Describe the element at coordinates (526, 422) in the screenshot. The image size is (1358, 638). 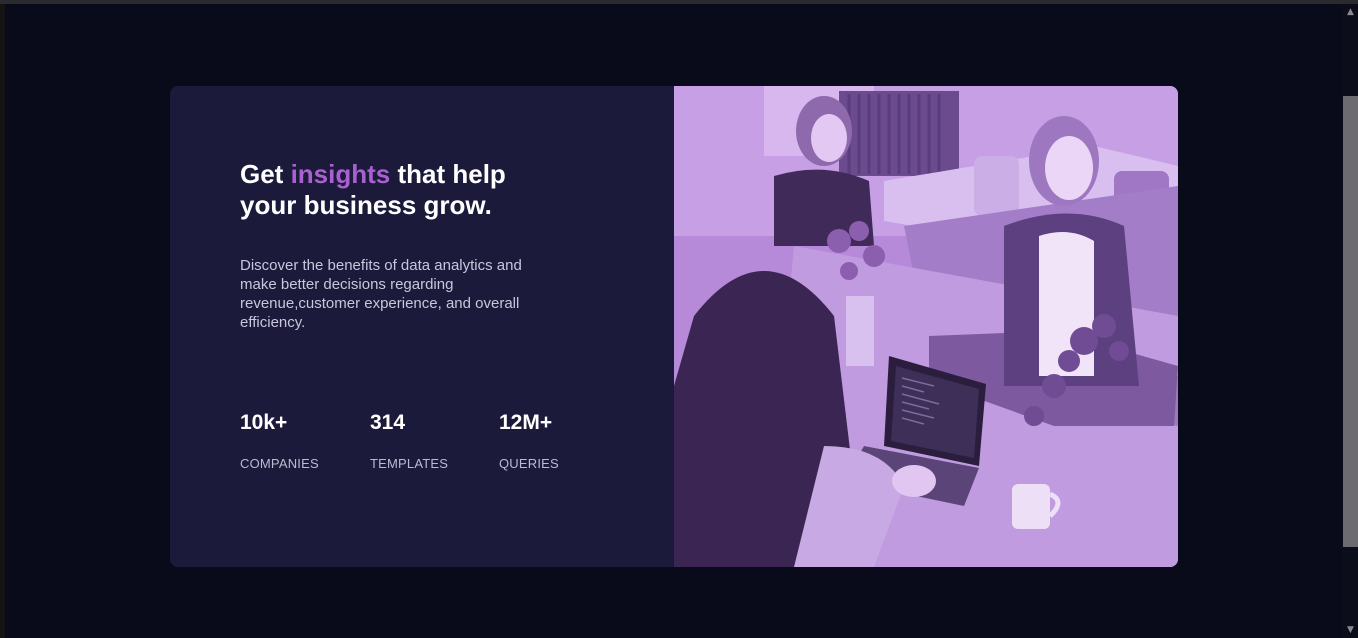
I see `stat-value: 12M+` at that location.